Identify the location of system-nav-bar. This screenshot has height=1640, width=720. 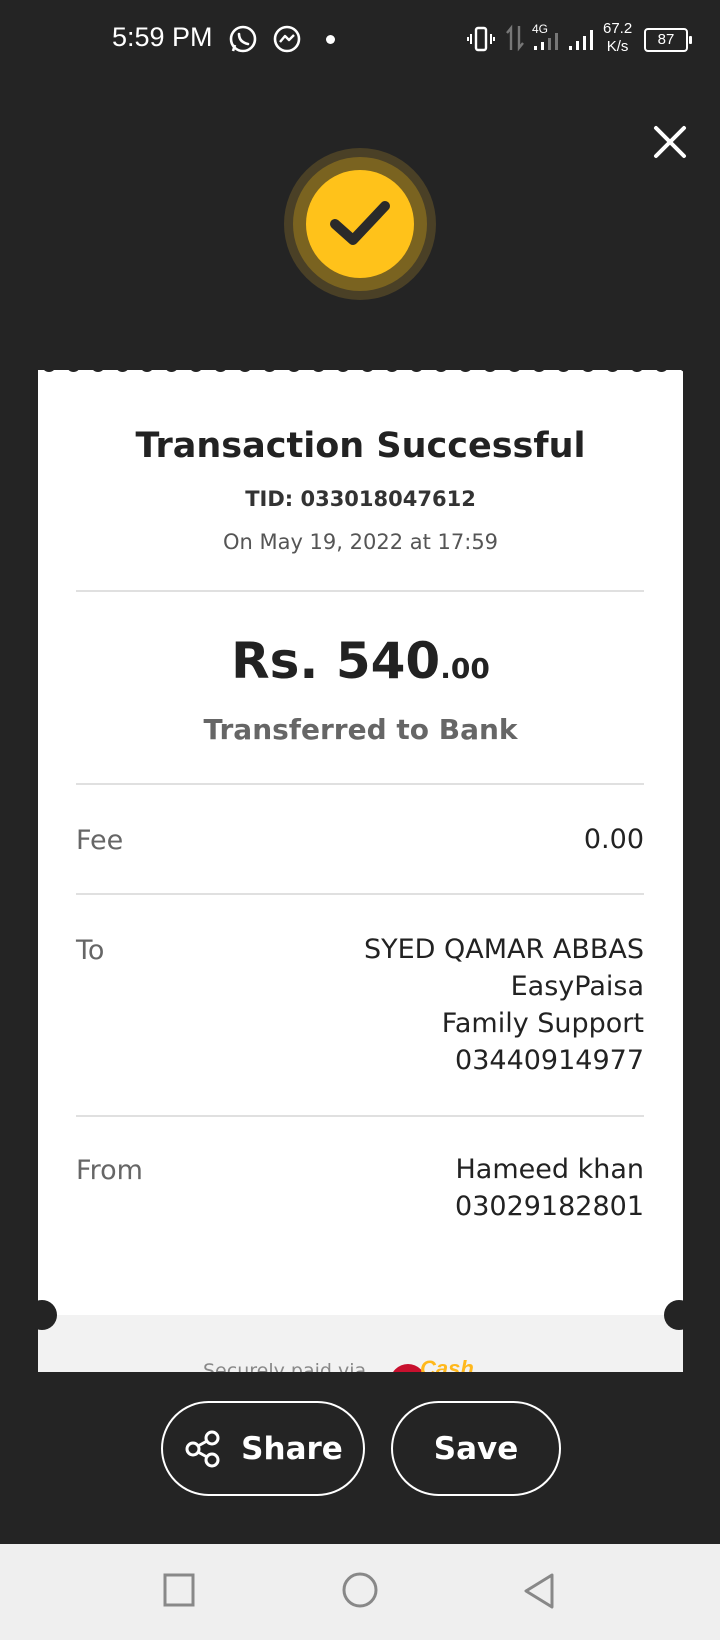
(360, 1592).